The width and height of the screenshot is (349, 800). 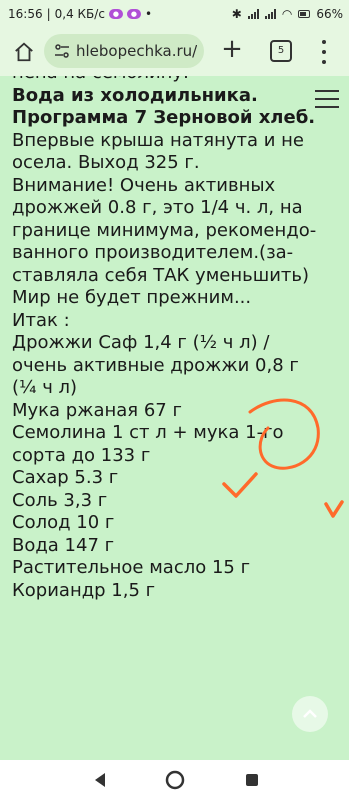 I want to click on recipe-line: Впервые крыша натянута и не, so click(x=158, y=140).